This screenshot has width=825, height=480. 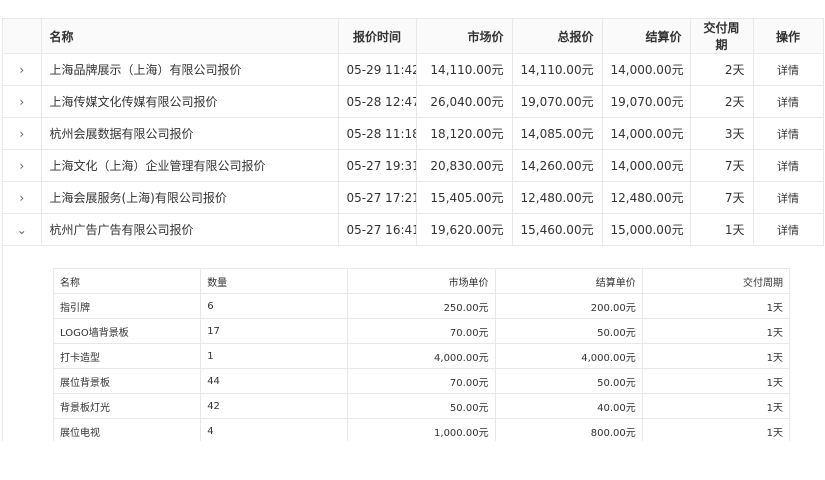 What do you see at coordinates (377, 229) in the screenshot?
I see `quote-time: 05-27 16:41` at bounding box center [377, 229].